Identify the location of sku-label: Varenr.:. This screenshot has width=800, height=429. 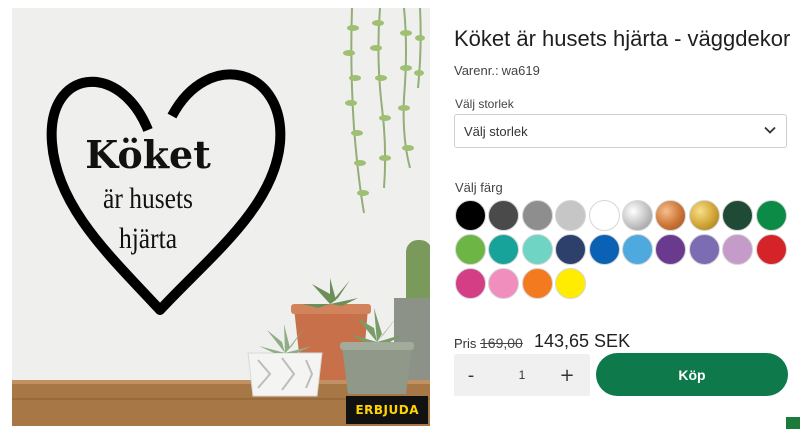
(476, 70).